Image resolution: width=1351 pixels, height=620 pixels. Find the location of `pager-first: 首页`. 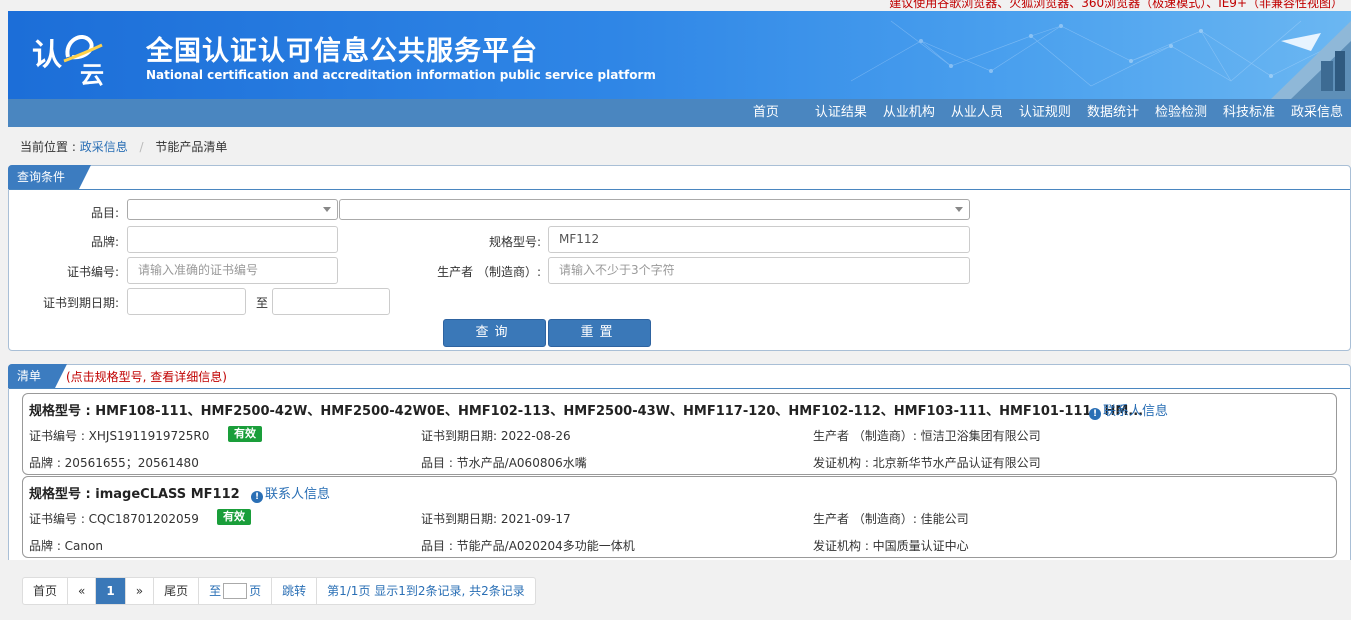

pager-first: 首页 is located at coordinates (46, 591).